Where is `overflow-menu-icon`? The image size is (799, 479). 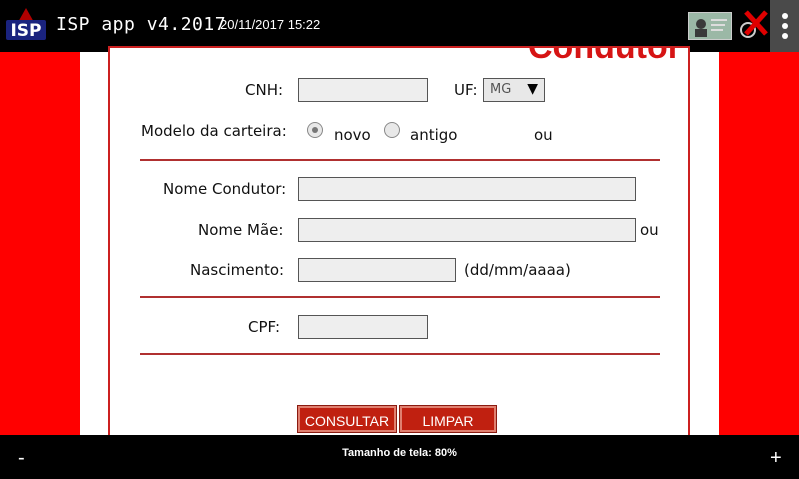
overflow-menu-icon is located at coordinates (784, 26).